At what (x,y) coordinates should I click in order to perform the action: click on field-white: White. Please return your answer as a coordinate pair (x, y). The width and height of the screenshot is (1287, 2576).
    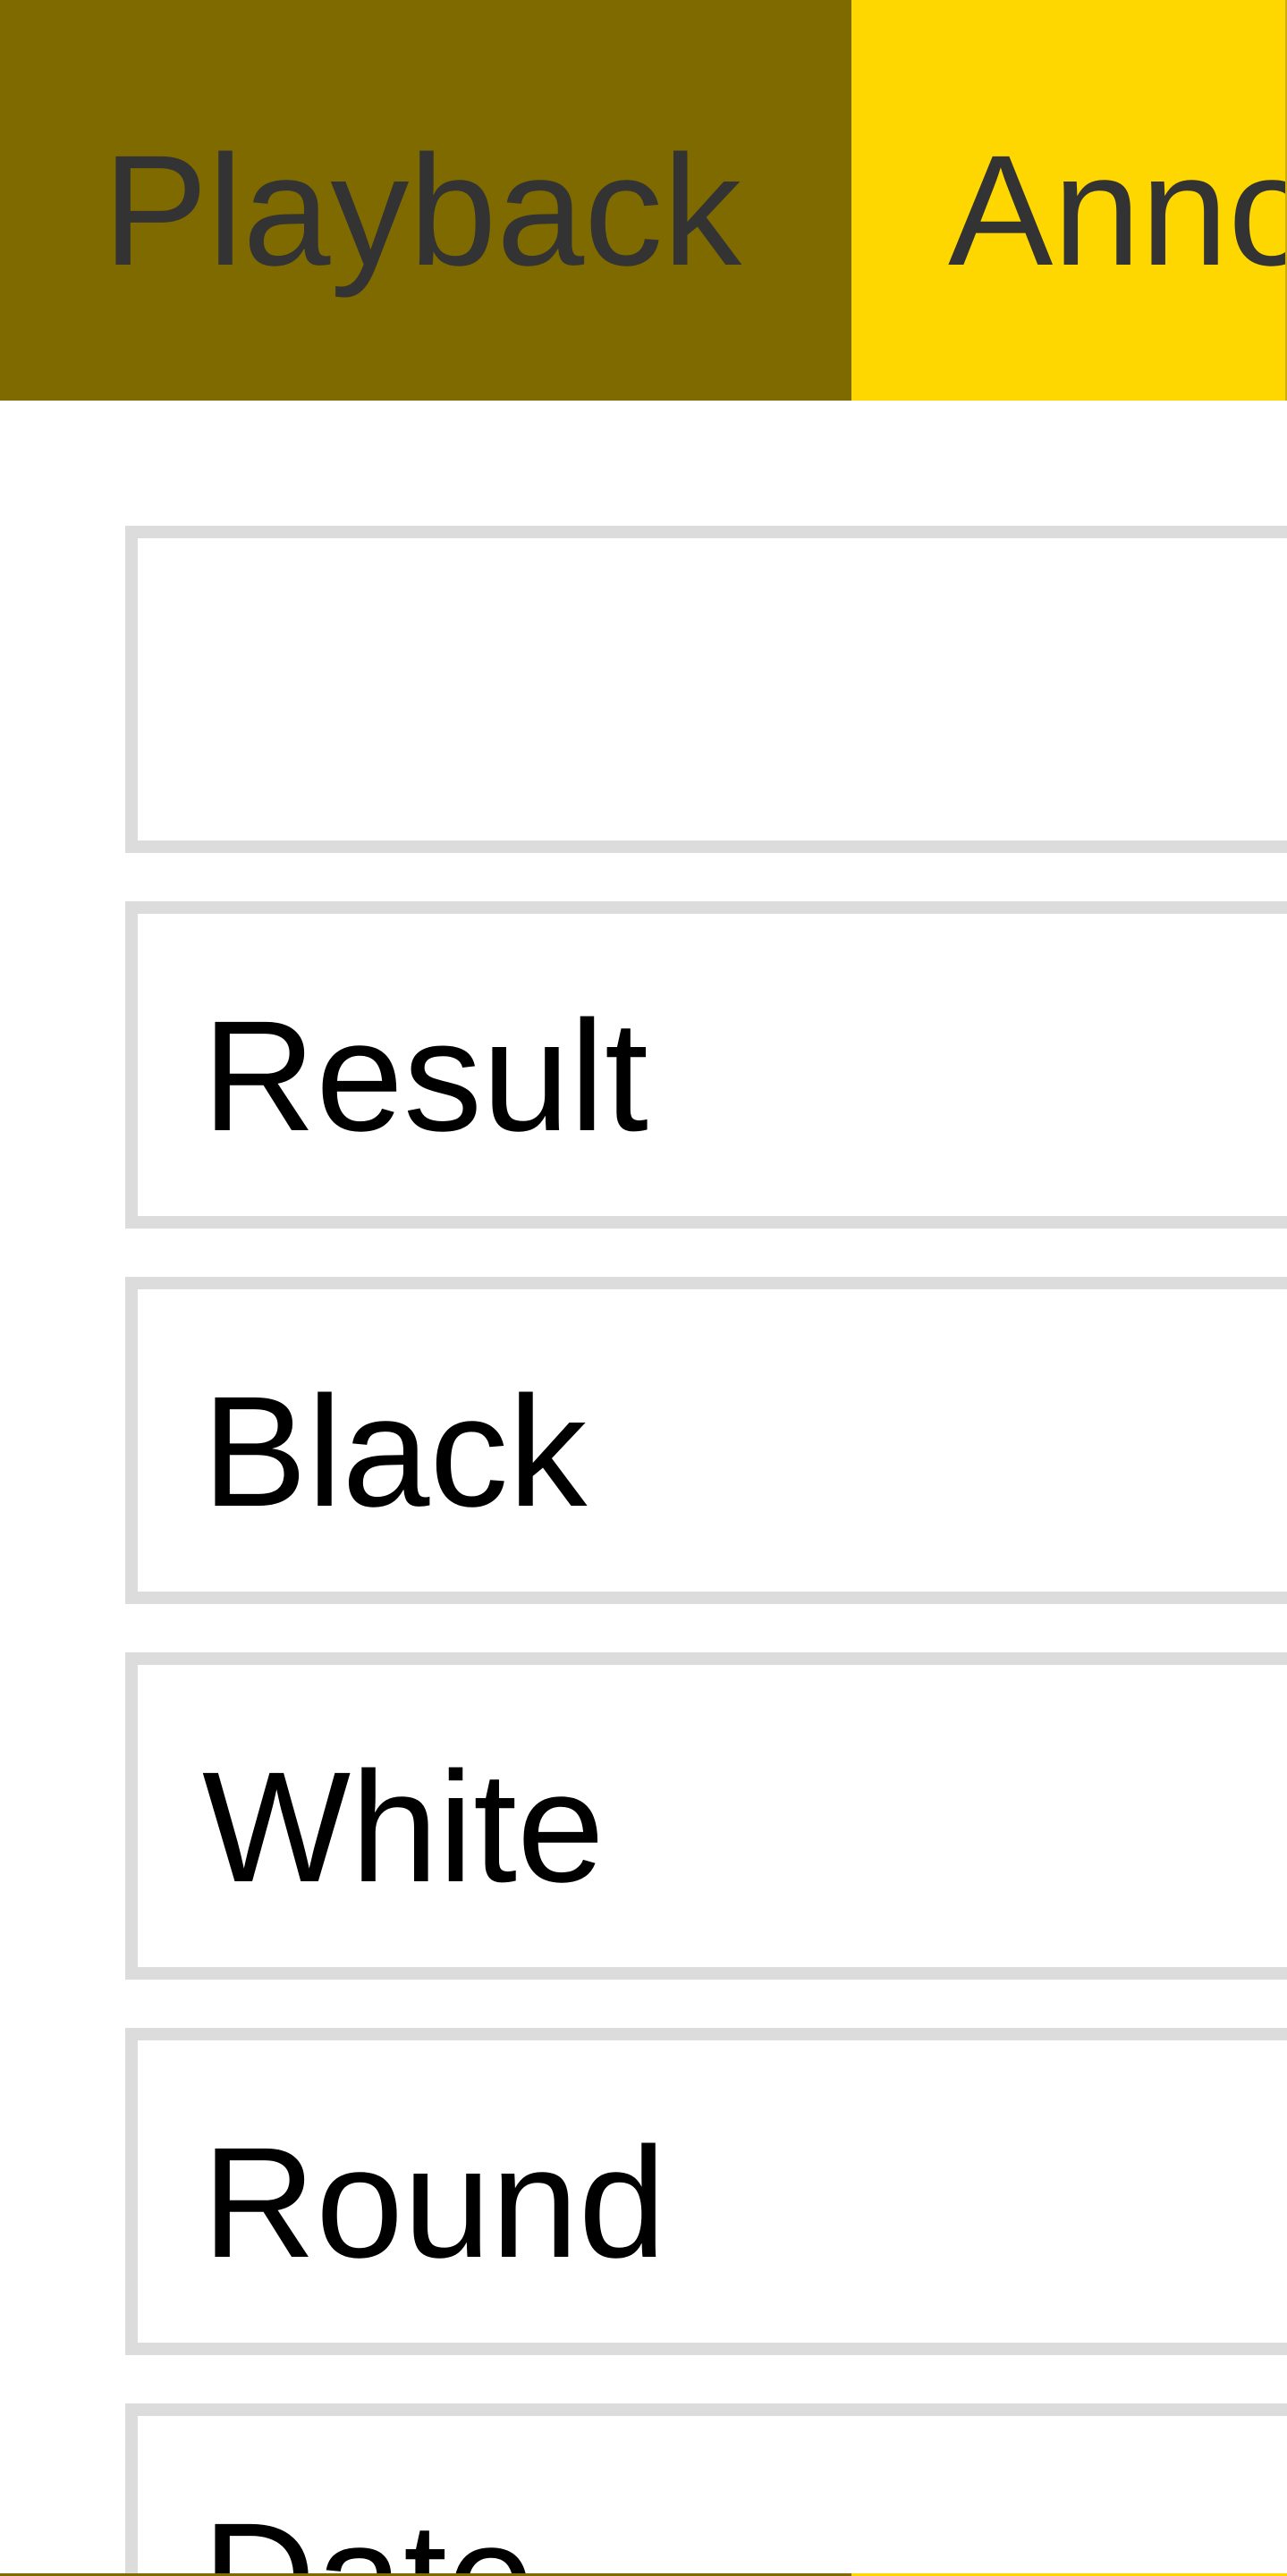
    Looking at the image, I should click on (706, 1816).